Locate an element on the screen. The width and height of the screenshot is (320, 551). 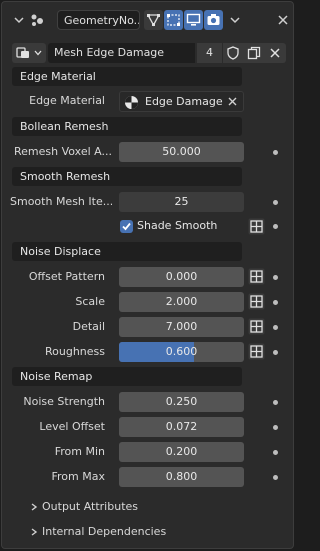
edge-material-label: Edge Material is located at coordinates (67, 100).